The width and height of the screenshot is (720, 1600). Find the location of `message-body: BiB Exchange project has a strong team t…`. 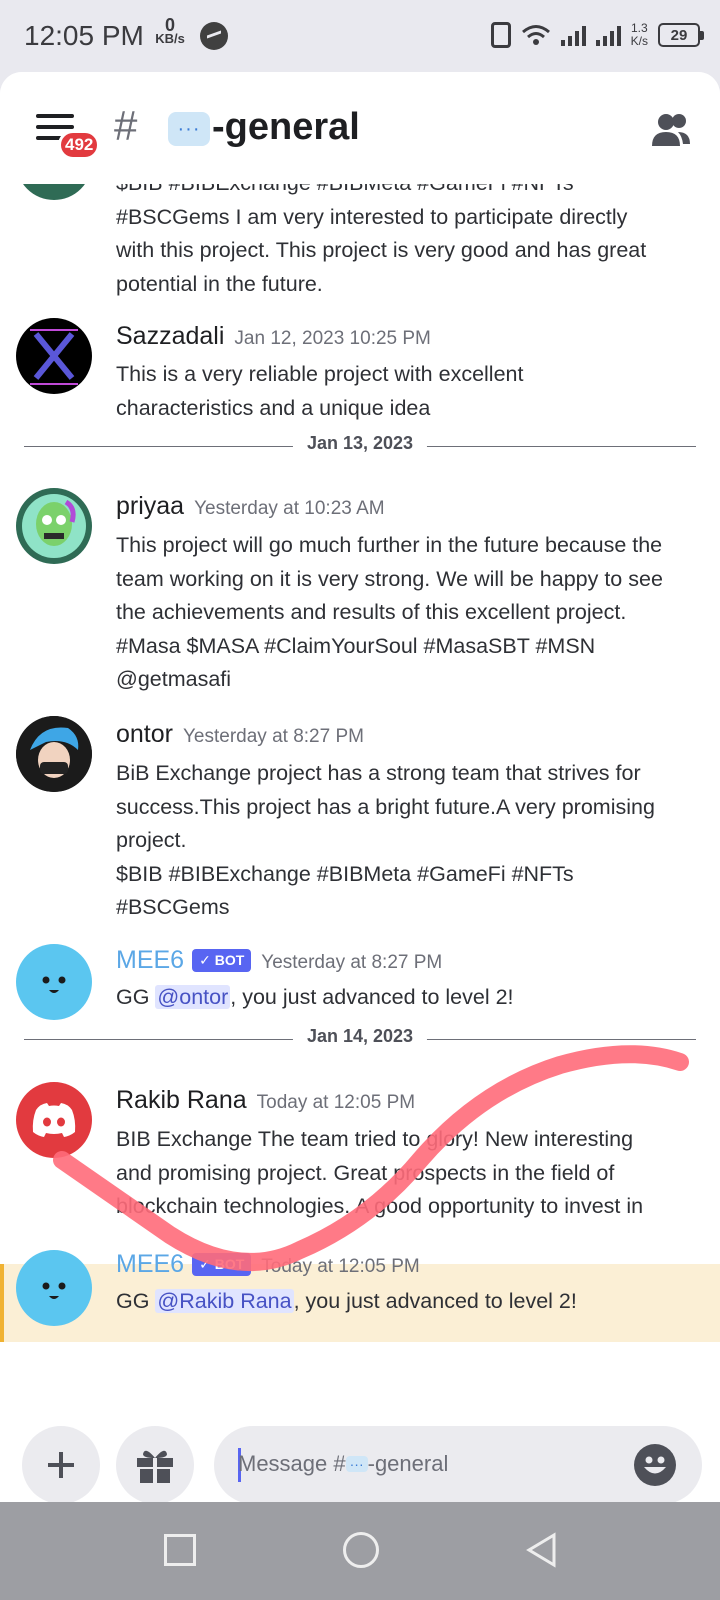

message-body: BiB Exchange project has a strong team t… is located at coordinates (385, 840).